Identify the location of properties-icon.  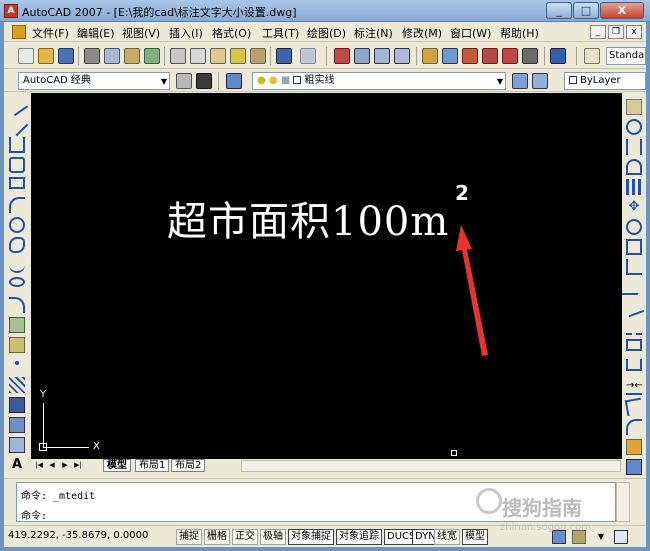
(430, 56).